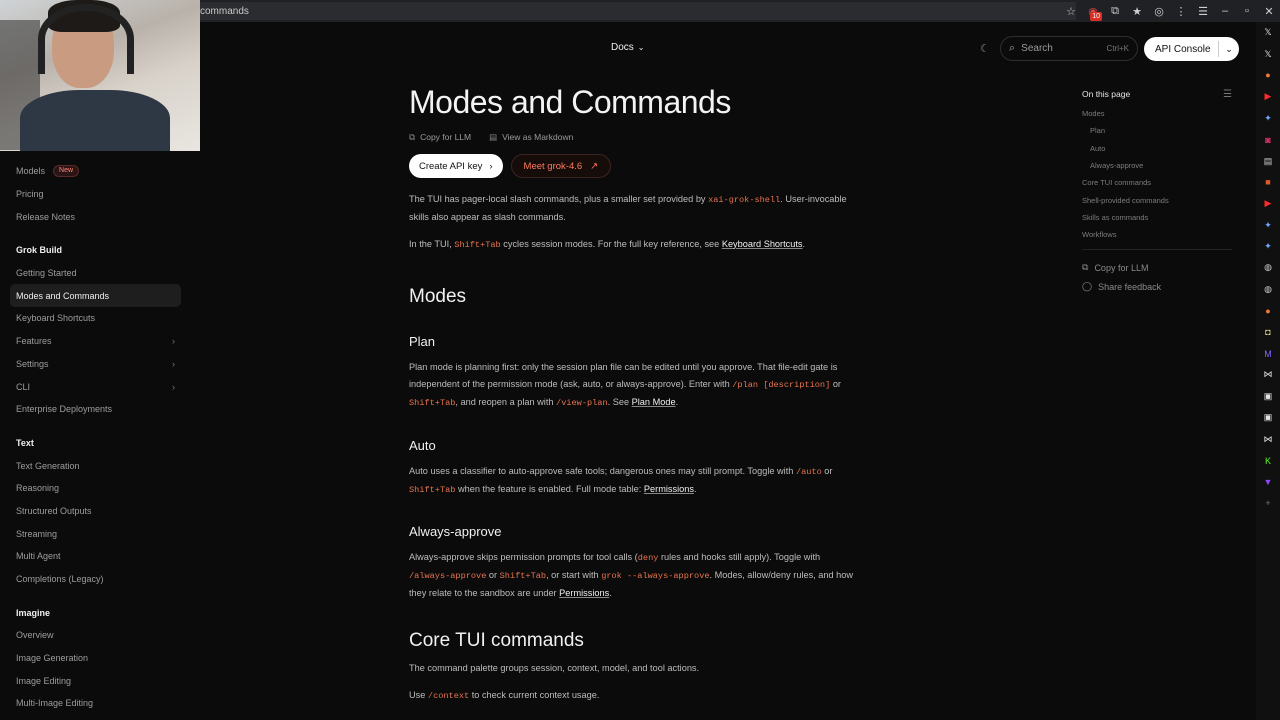  What do you see at coordinates (1157, 182) in the screenshot?
I see `toc-item-core-tui-commands: Core TUI commands` at bounding box center [1157, 182].